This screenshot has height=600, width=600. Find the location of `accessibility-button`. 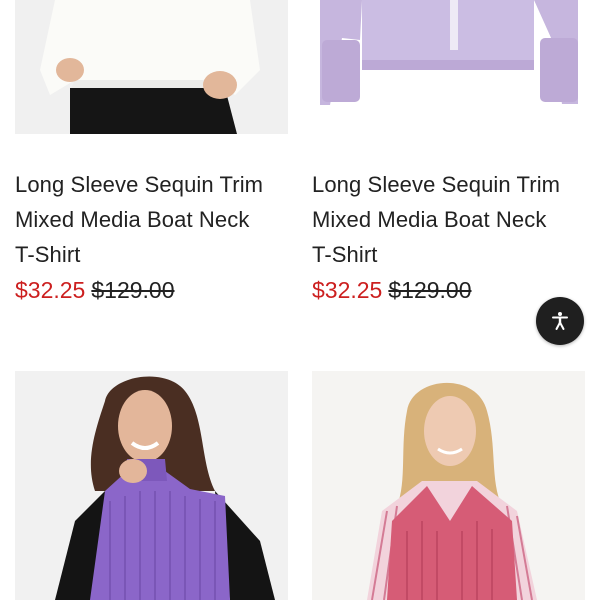

accessibility-button is located at coordinates (560, 321).